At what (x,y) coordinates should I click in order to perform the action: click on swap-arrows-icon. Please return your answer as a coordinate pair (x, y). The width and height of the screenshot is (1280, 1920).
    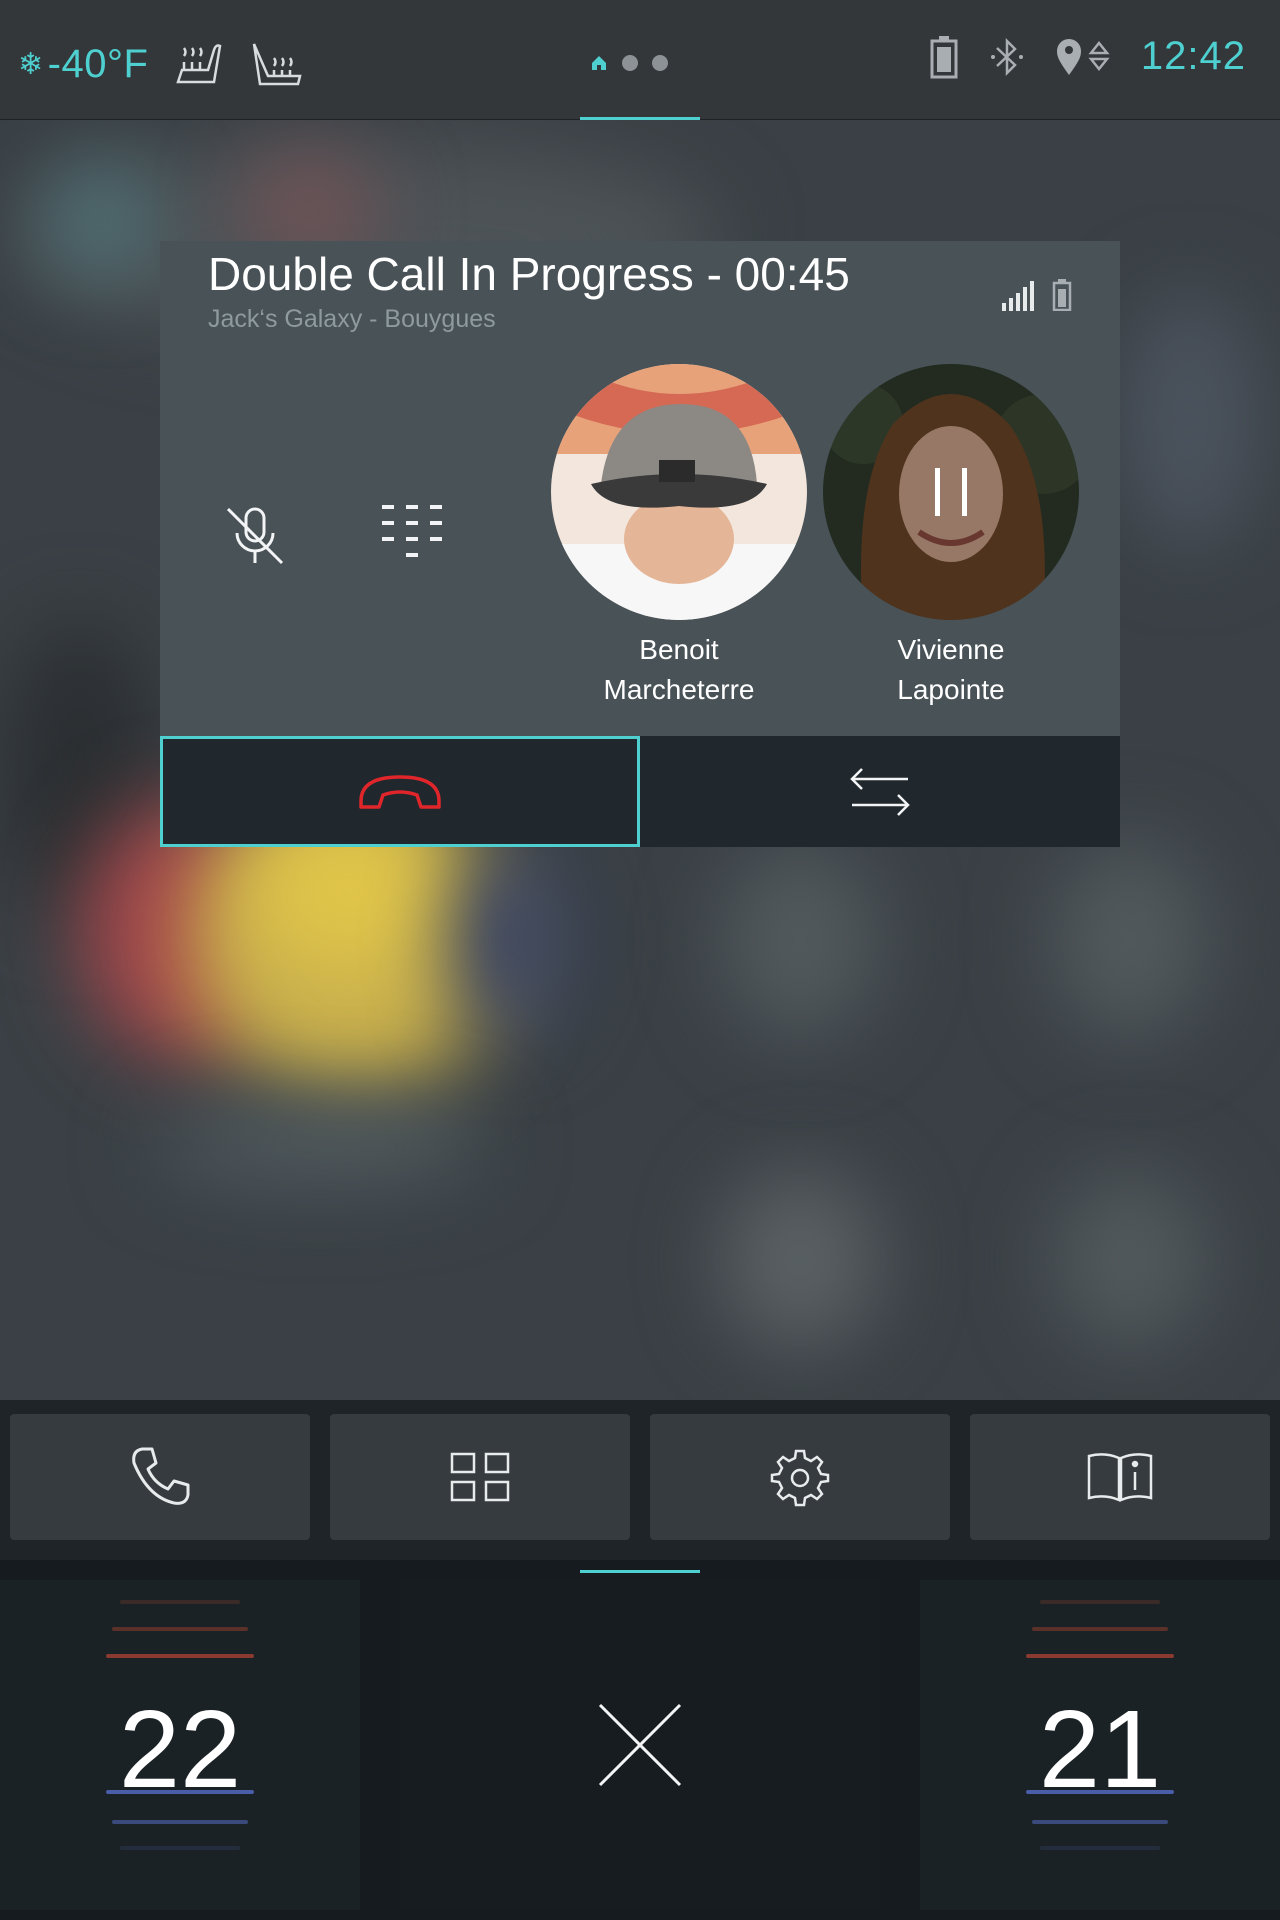
    Looking at the image, I should click on (880, 791).